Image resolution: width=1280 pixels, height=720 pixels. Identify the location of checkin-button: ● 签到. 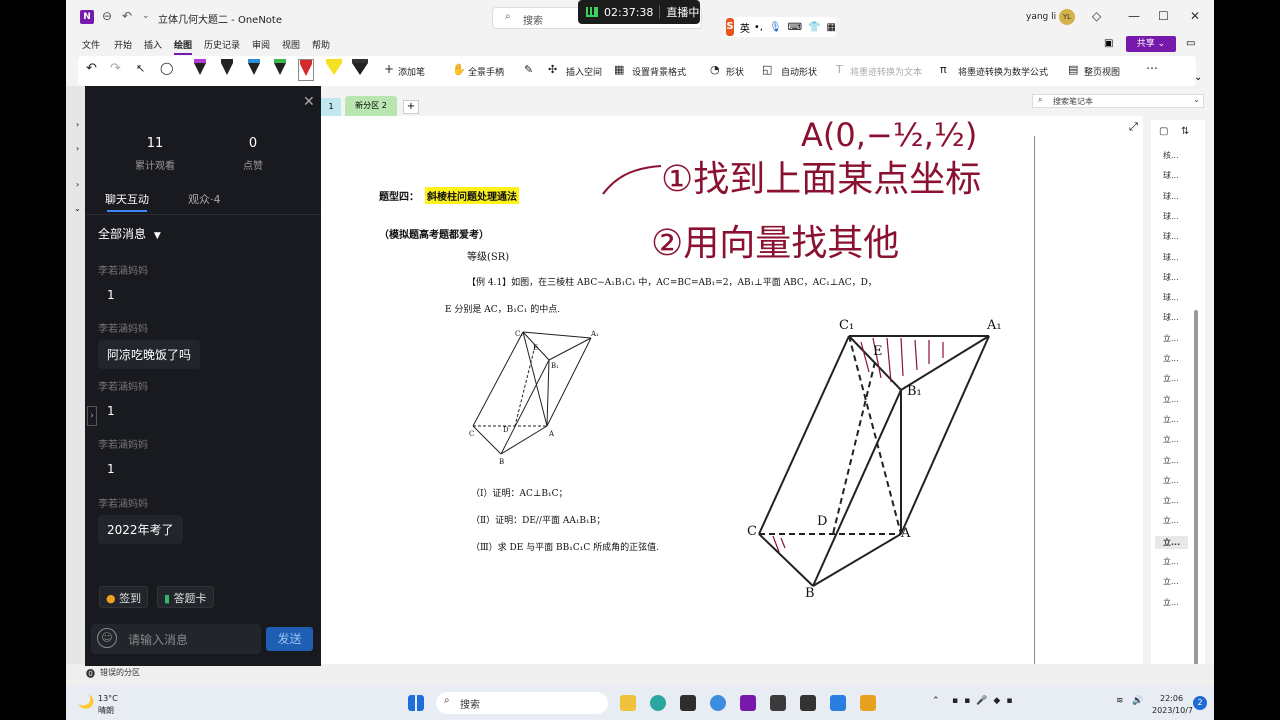
(124, 597).